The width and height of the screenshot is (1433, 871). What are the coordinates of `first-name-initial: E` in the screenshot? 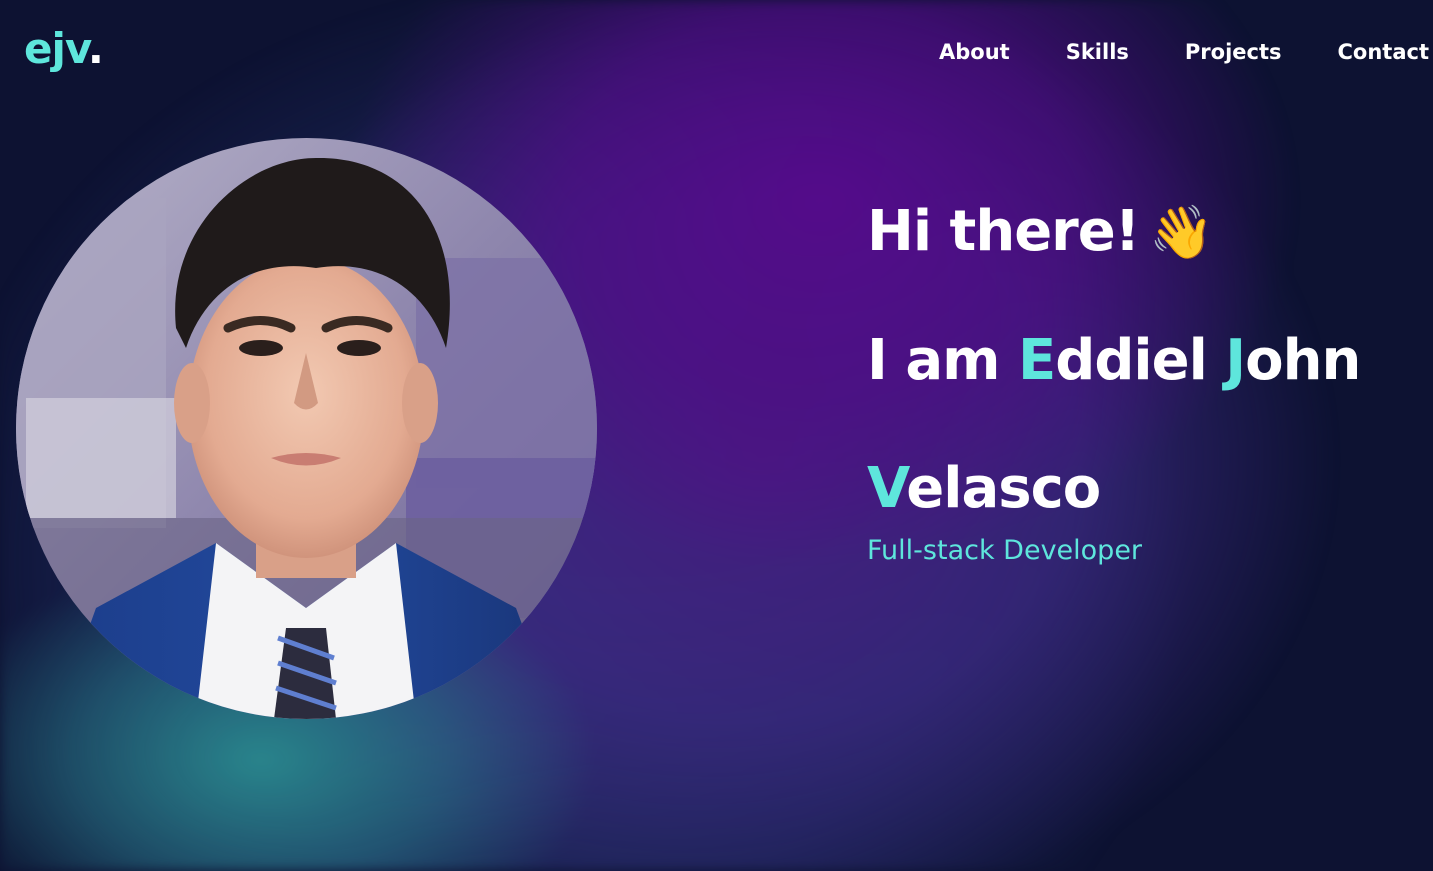 It's located at (1036, 360).